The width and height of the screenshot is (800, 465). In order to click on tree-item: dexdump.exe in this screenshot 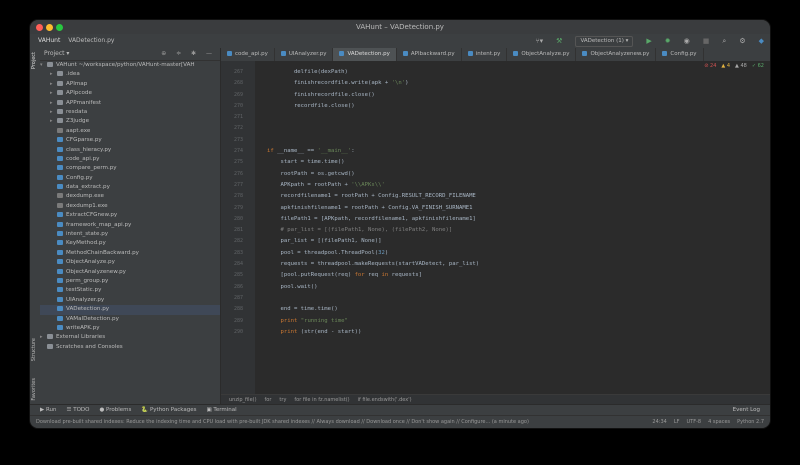, I will do `click(130, 196)`.